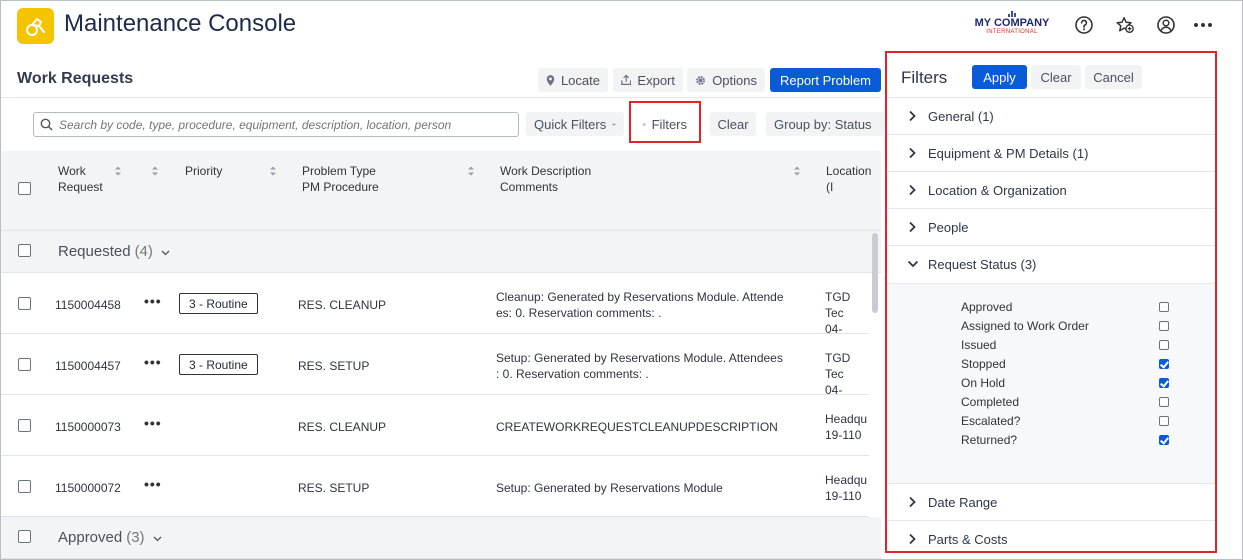  I want to click on column-work-request: Work Request, so click(80, 179).